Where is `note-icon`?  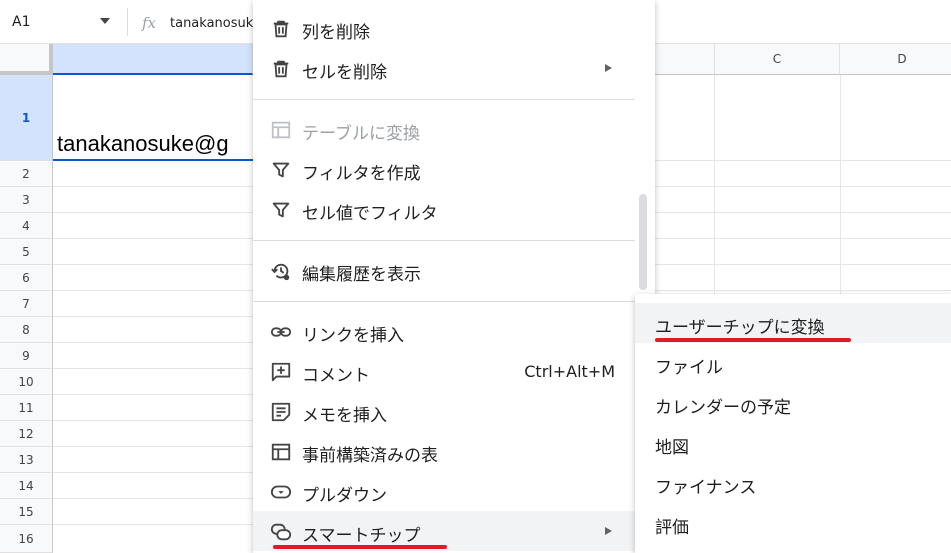 note-icon is located at coordinates (281, 412).